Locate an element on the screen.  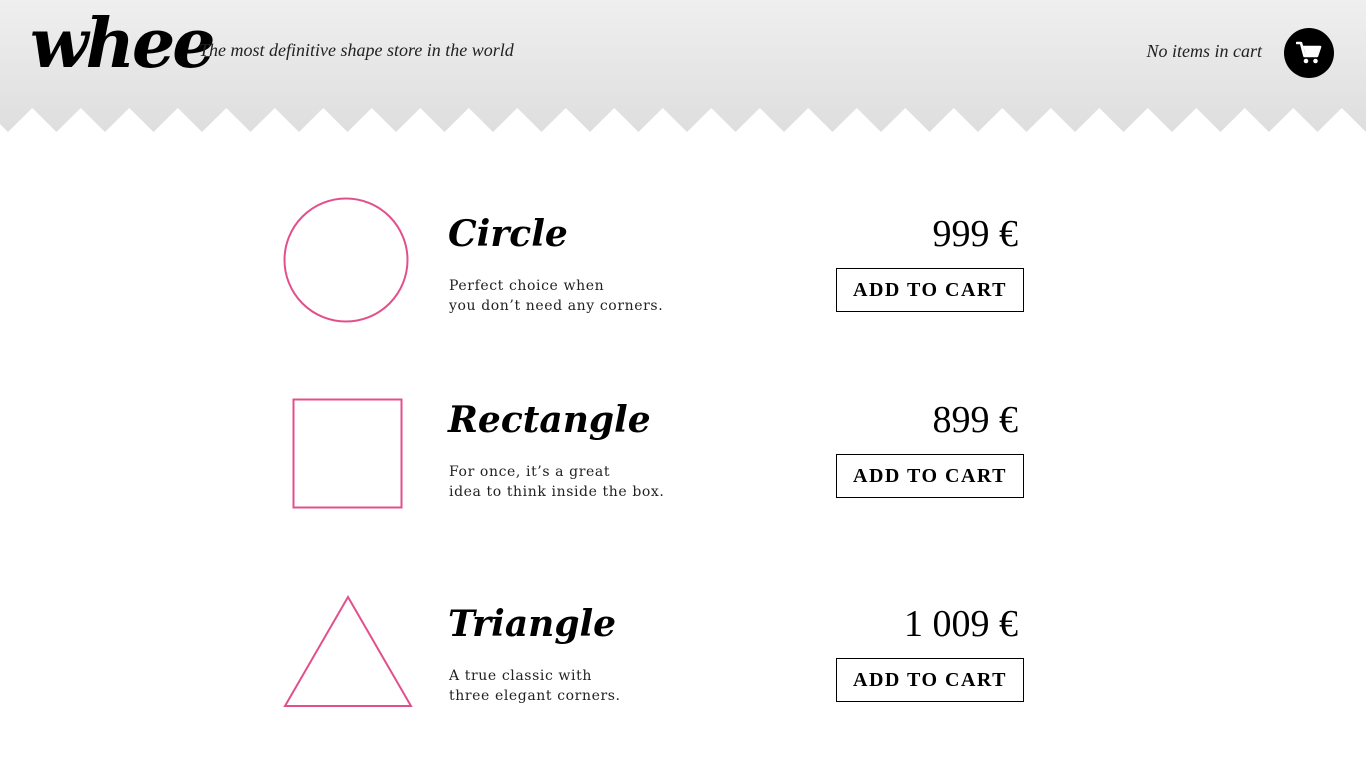
product-description-line: you don’t need any corners. is located at coordinates (556, 306).